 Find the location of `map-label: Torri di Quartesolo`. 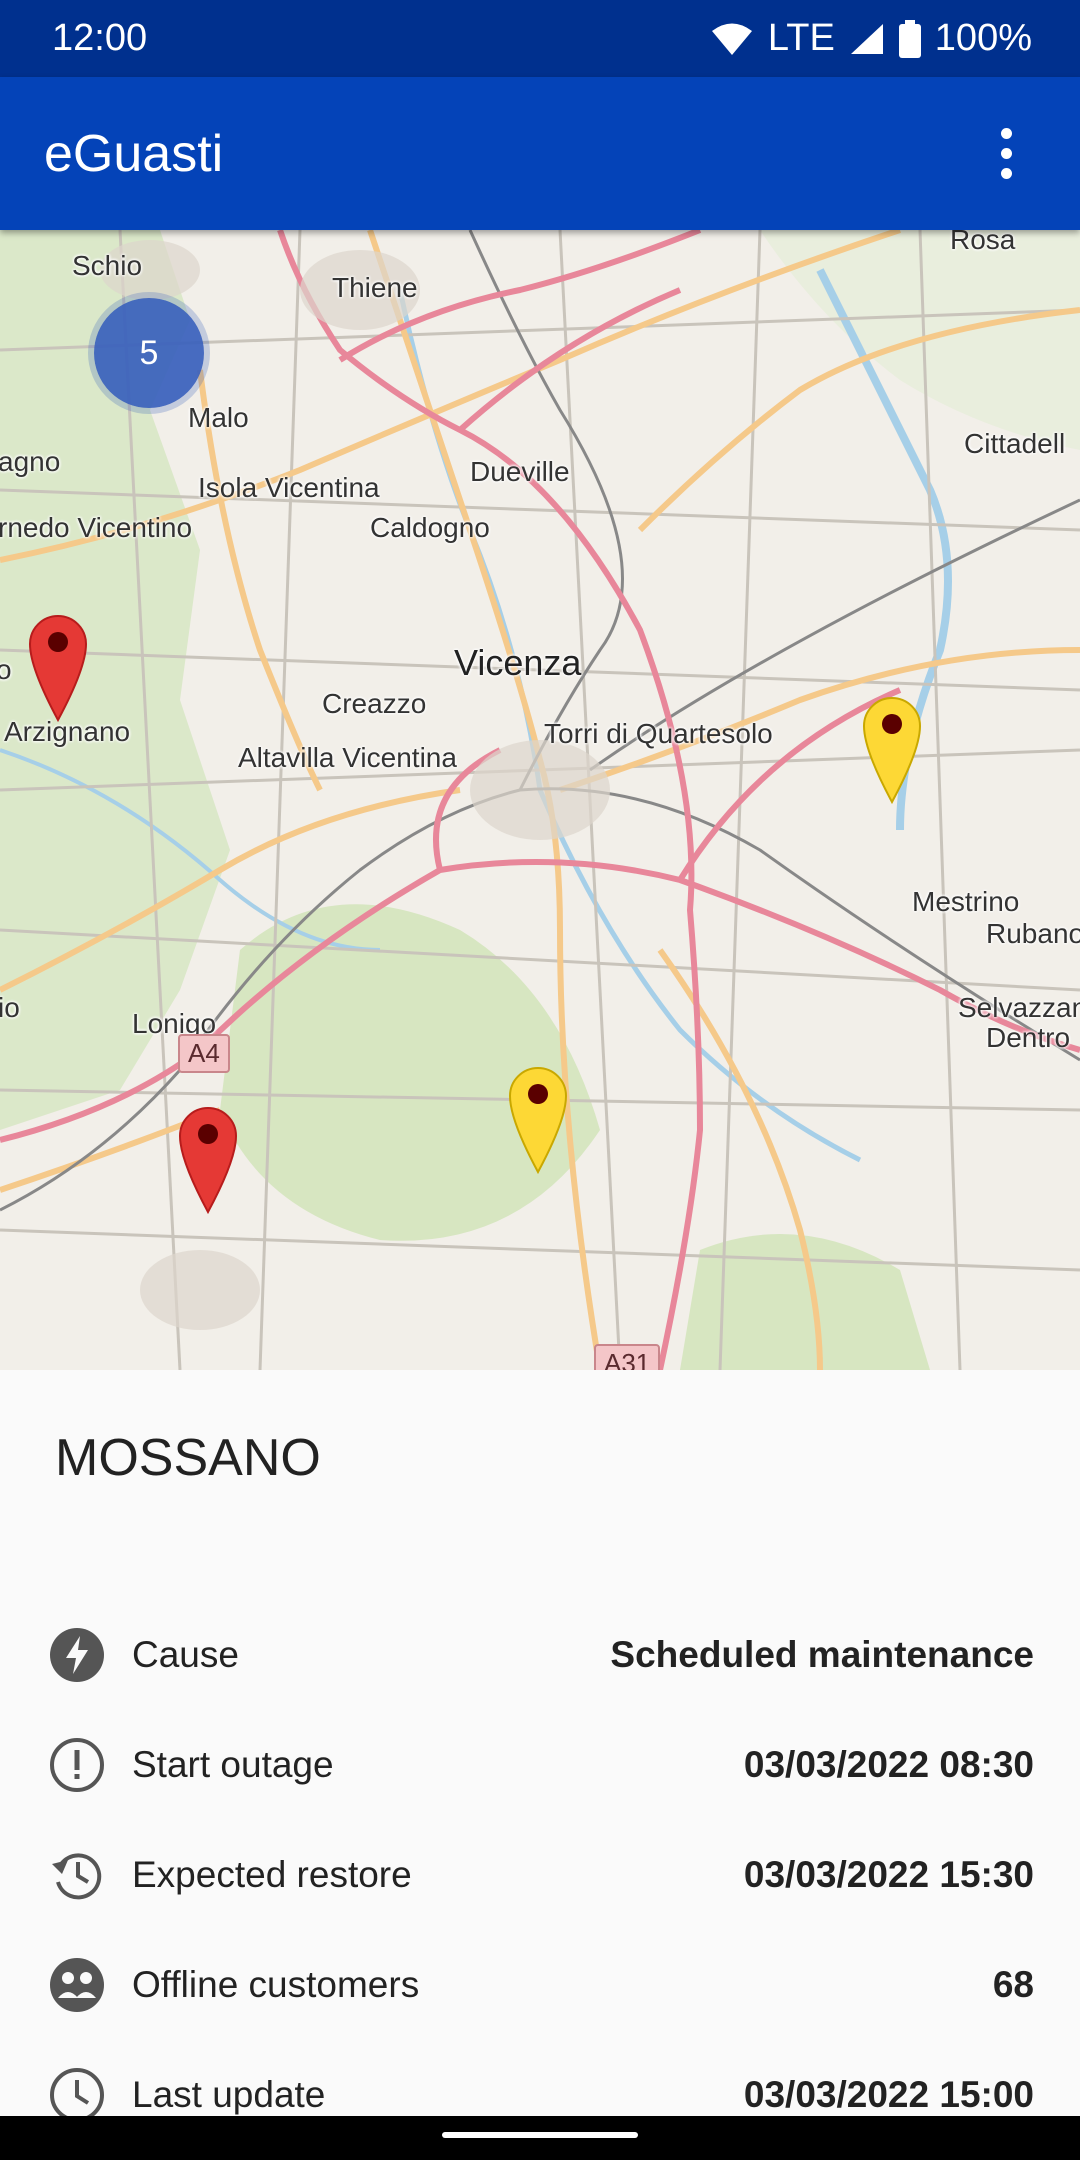

map-label: Torri di Quartesolo is located at coordinates (658, 733).